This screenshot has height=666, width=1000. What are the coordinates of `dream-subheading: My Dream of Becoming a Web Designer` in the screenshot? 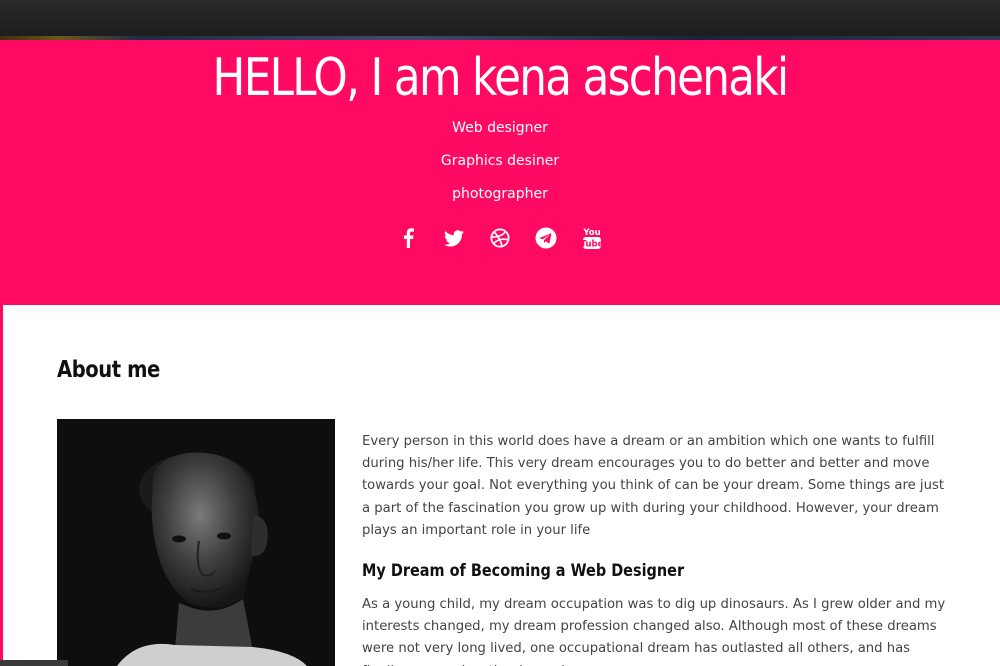 It's located at (523, 571).